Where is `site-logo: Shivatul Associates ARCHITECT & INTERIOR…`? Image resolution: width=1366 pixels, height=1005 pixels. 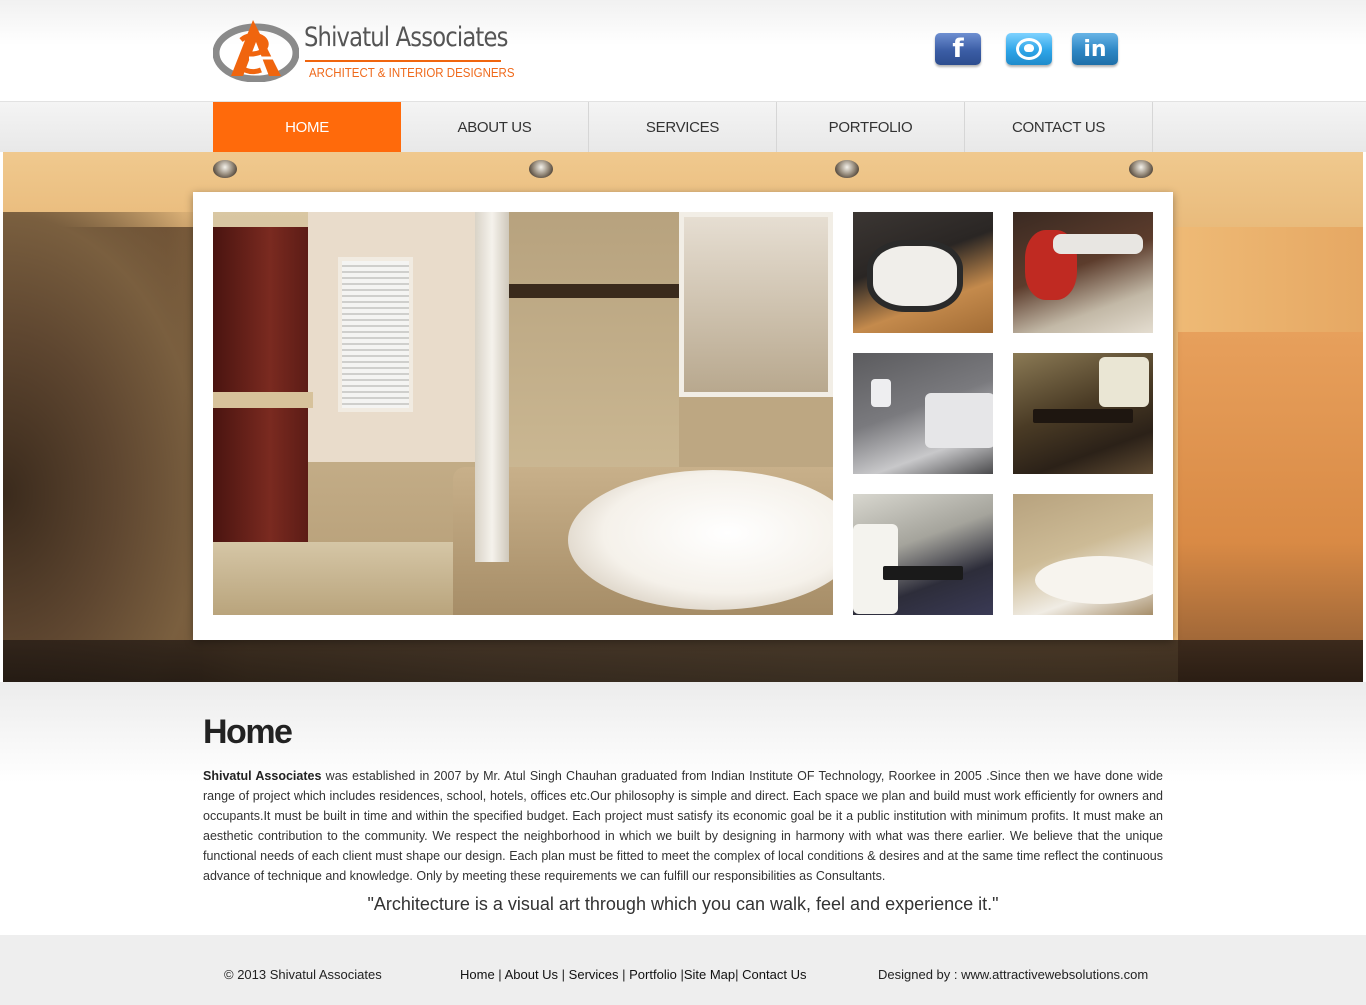 site-logo: Shivatul Associates ARCHITECT & INTERIOR… is located at coordinates (364, 51).